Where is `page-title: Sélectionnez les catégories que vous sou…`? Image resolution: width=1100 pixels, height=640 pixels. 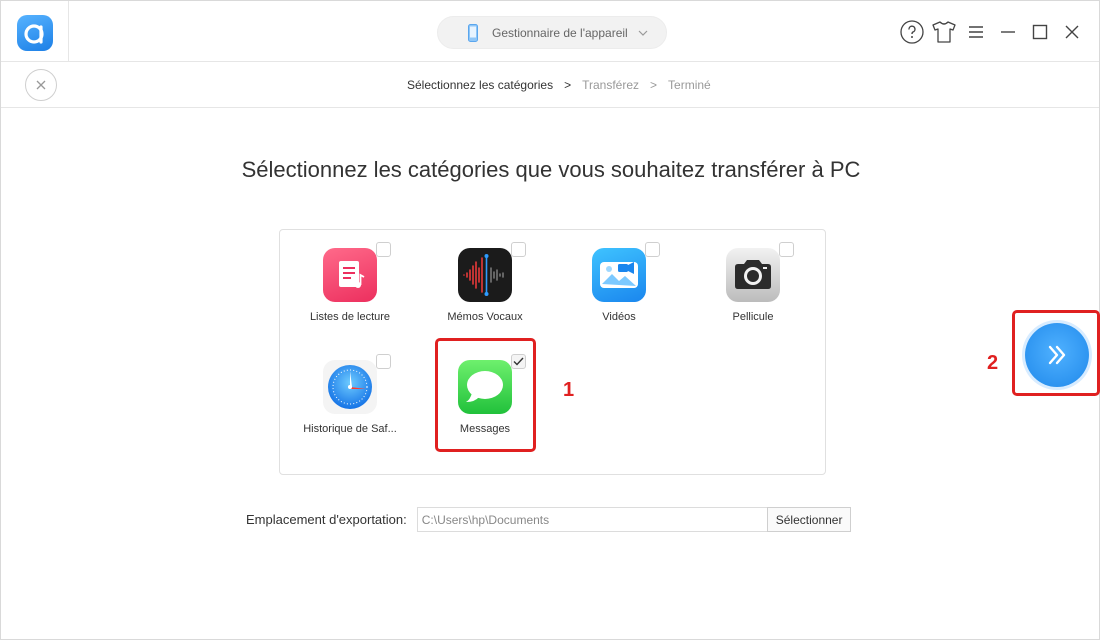 page-title: Sélectionnez les catégories que vous sou… is located at coordinates (551, 169).